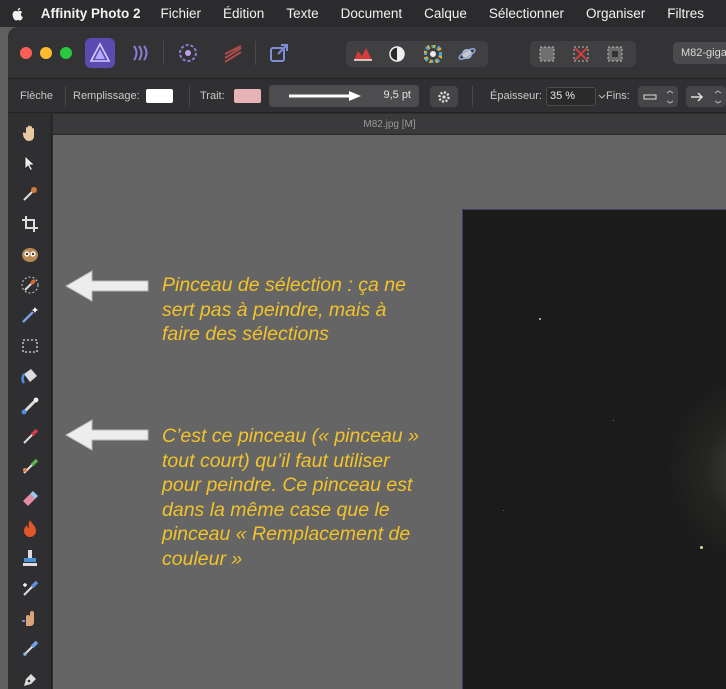 This screenshot has width=726, height=689. What do you see at coordinates (91, 13) in the screenshot?
I see `app-name-menu: Affinity Photo 2` at bounding box center [91, 13].